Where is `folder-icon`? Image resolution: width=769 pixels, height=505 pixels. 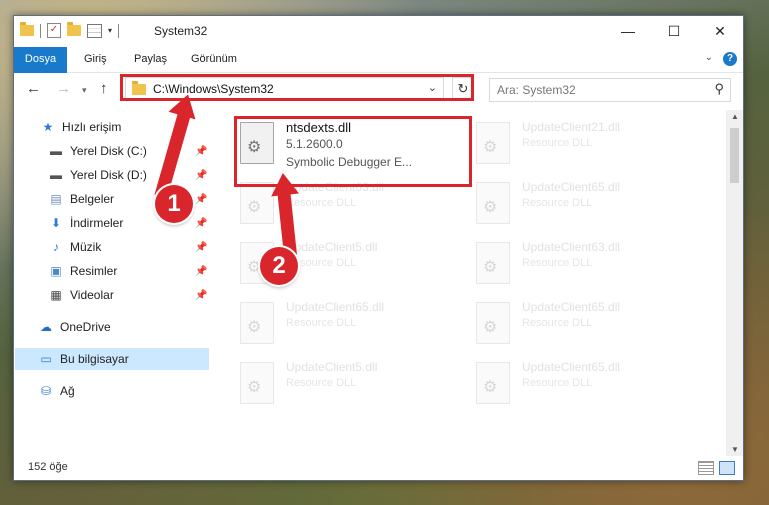 folder-icon is located at coordinates (27, 29).